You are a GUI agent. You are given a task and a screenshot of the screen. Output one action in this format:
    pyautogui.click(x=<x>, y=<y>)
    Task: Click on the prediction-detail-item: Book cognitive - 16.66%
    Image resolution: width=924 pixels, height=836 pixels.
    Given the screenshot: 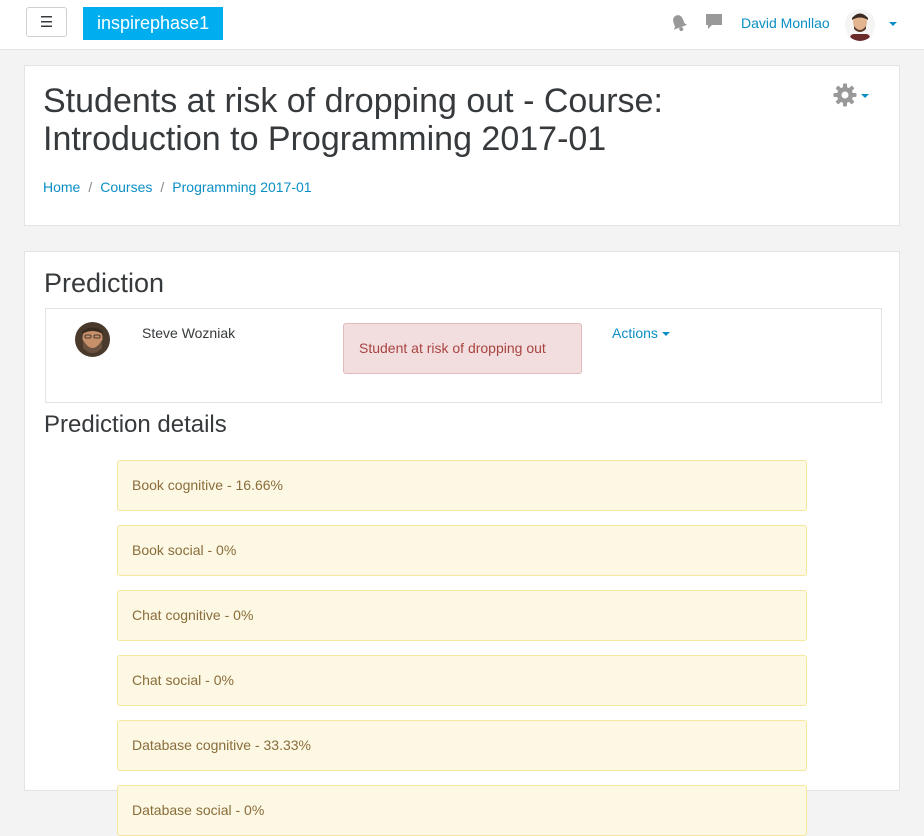 What is the action you would take?
    pyautogui.click(x=462, y=485)
    